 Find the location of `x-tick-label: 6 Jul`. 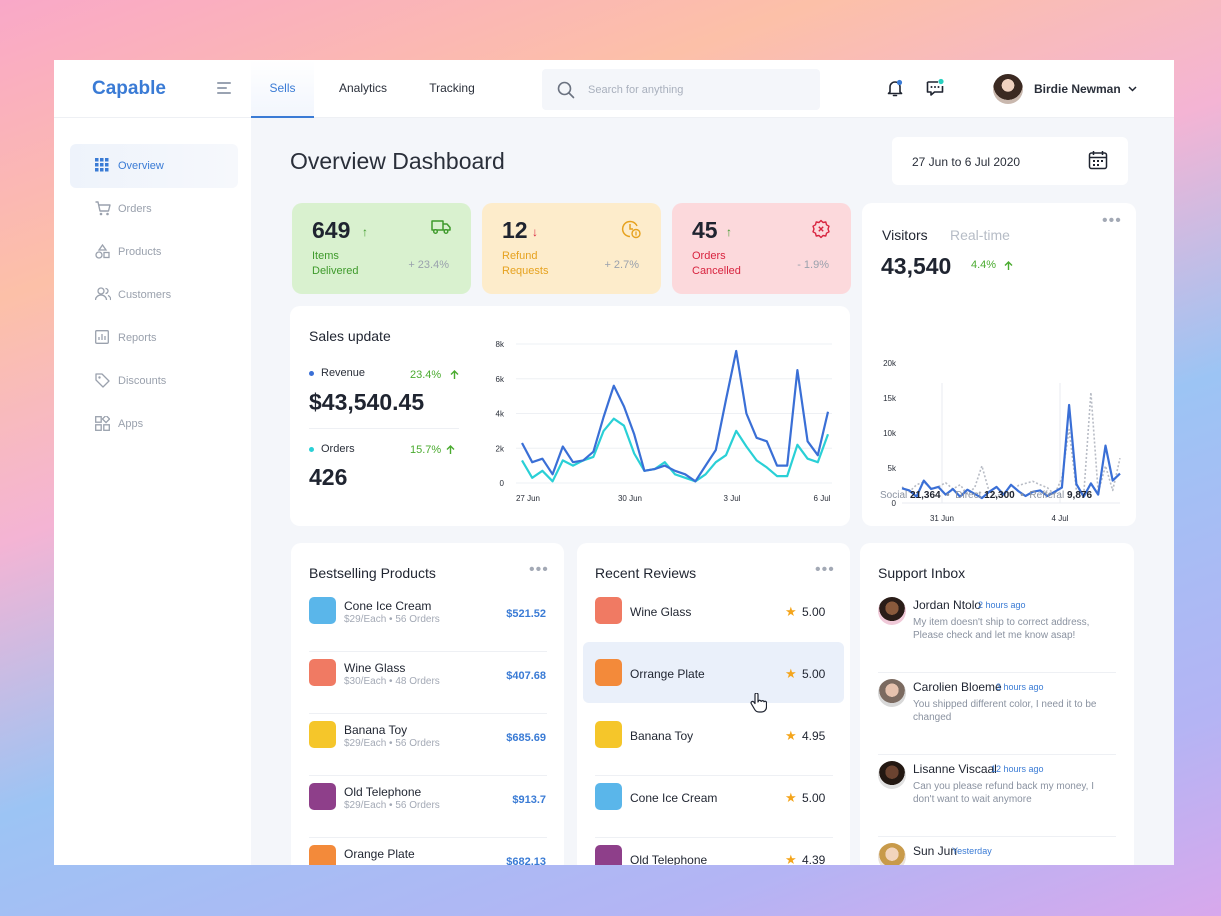

x-tick-label: 6 Jul is located at coordinates (822, 498).